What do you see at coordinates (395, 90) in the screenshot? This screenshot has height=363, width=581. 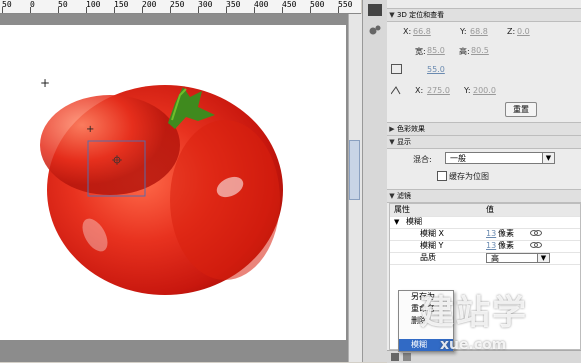 I see `vanishing-point-icon` at bounding box center [395, 90].